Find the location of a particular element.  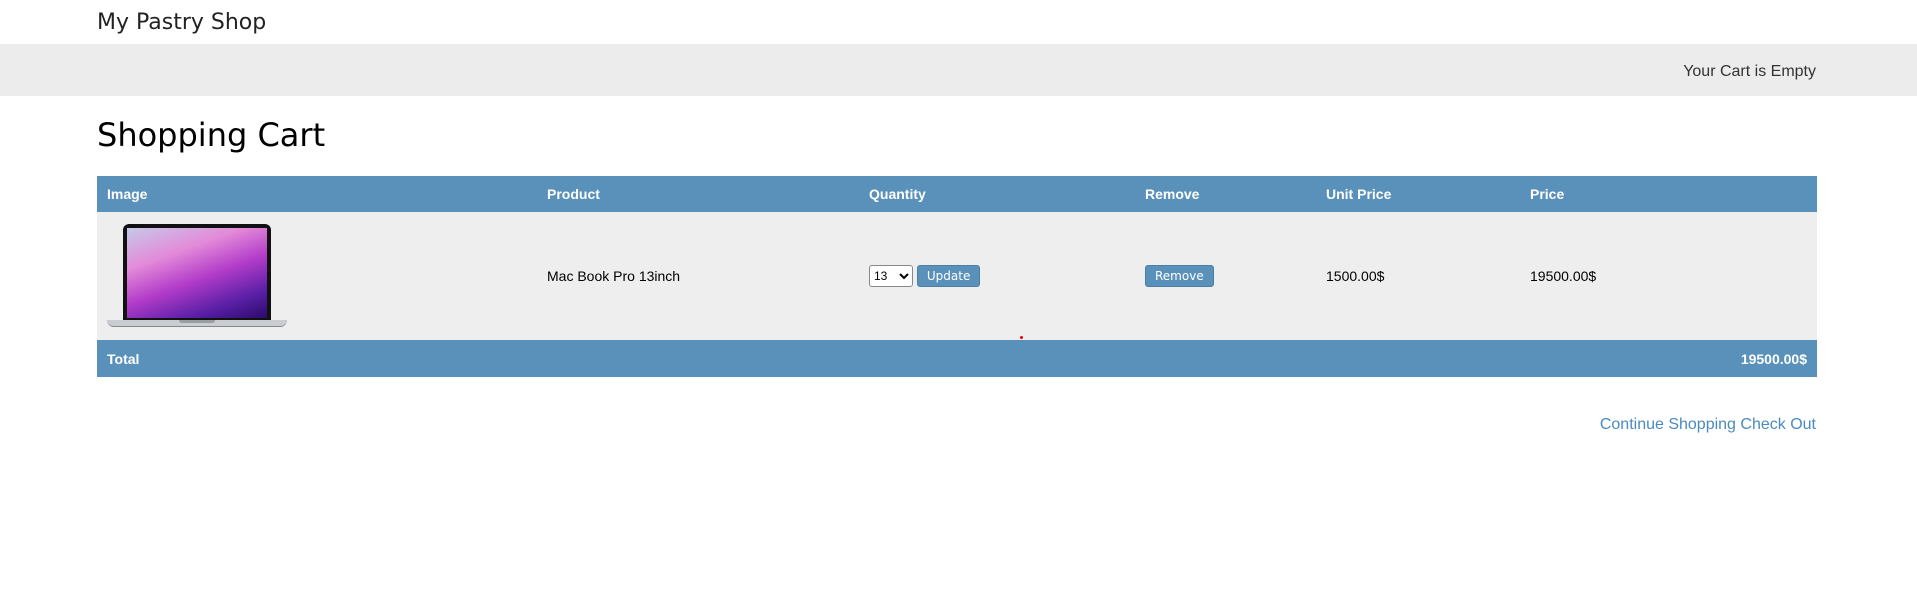

cart-actions: Continue Shopping Check Out is located at coordinates (1708, 425).